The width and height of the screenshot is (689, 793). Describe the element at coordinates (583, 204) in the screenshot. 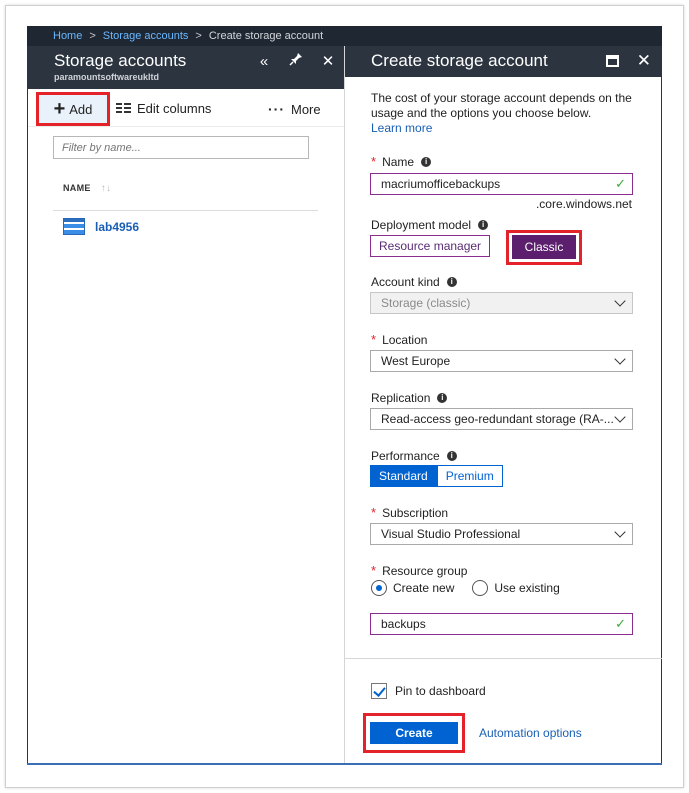

I see `domain-suffix: .core.windows.net` at that location.